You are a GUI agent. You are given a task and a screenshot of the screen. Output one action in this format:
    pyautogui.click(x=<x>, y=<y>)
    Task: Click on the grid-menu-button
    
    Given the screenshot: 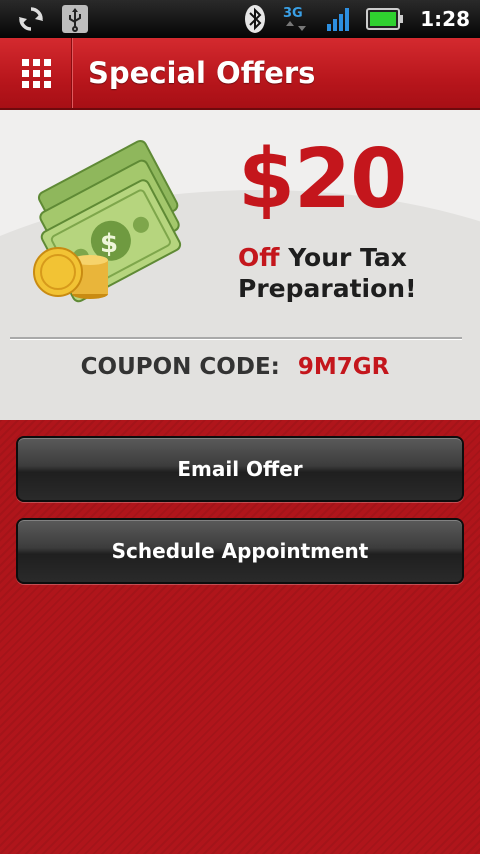 What is the action you would take?
    pyautogui.click(x=36, y=73)
    